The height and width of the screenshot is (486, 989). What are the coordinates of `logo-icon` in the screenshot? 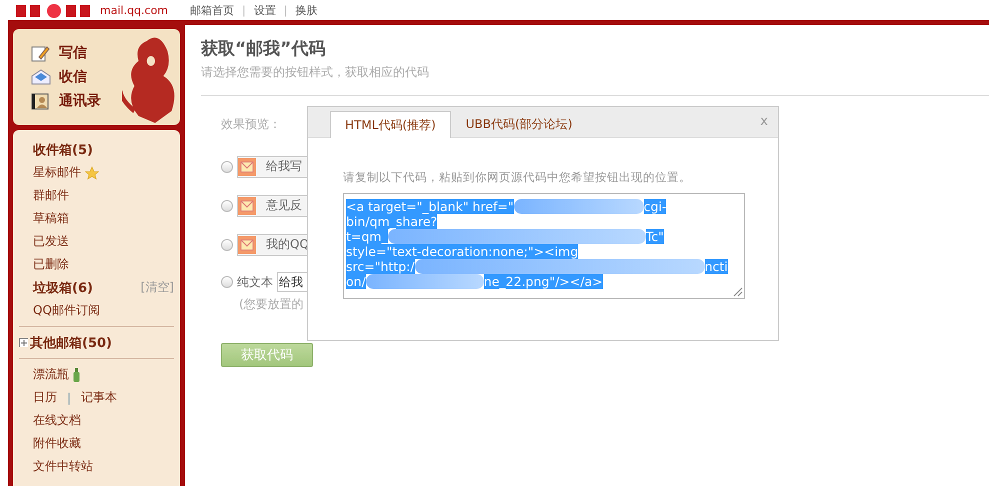 It's located at (54, 10).